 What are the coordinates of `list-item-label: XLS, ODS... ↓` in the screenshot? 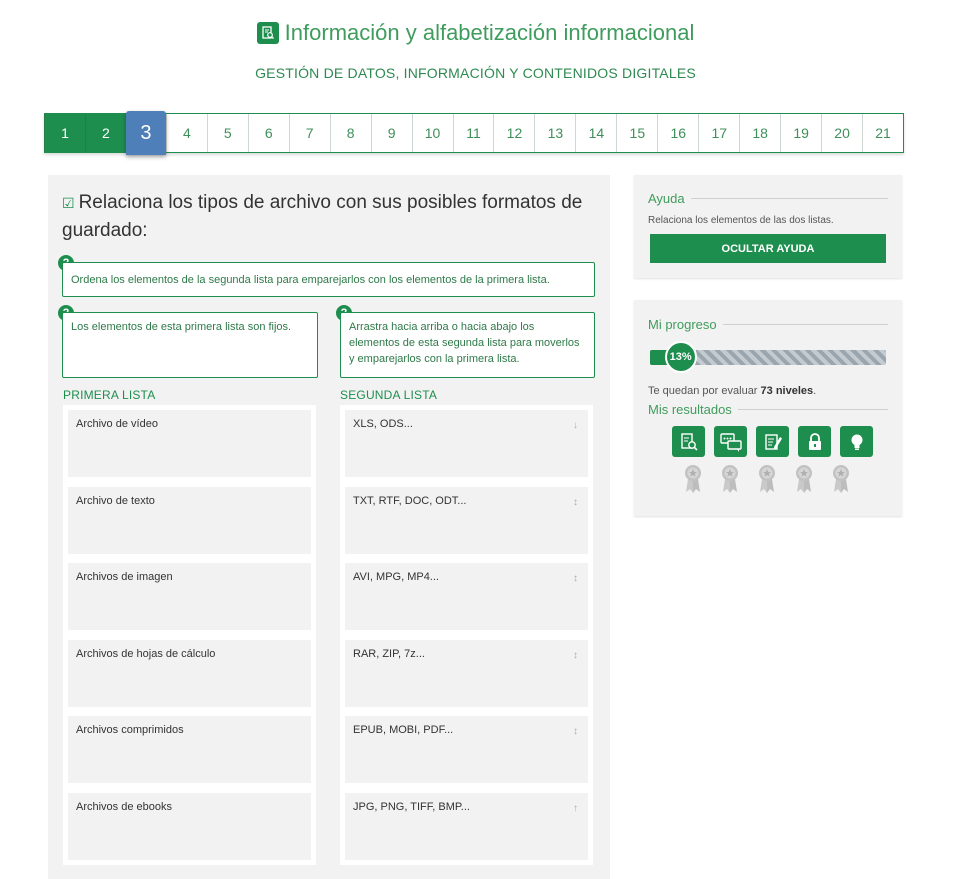 It's located at (466, 443).